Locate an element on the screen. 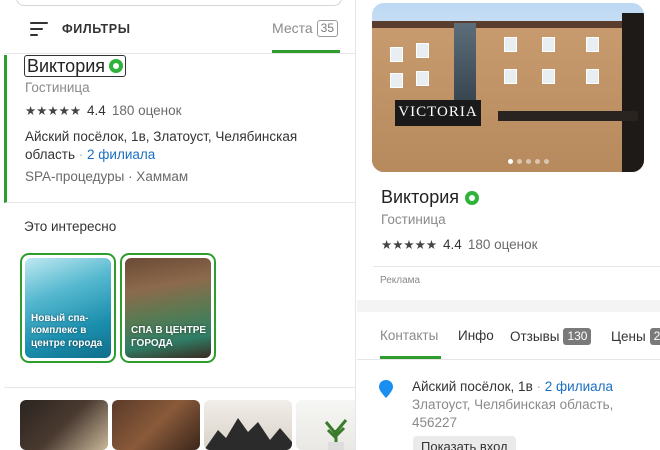 The width and height of the screenshot is (660, 450). tab-places-count: 35 is located at coordinates (327, 28).